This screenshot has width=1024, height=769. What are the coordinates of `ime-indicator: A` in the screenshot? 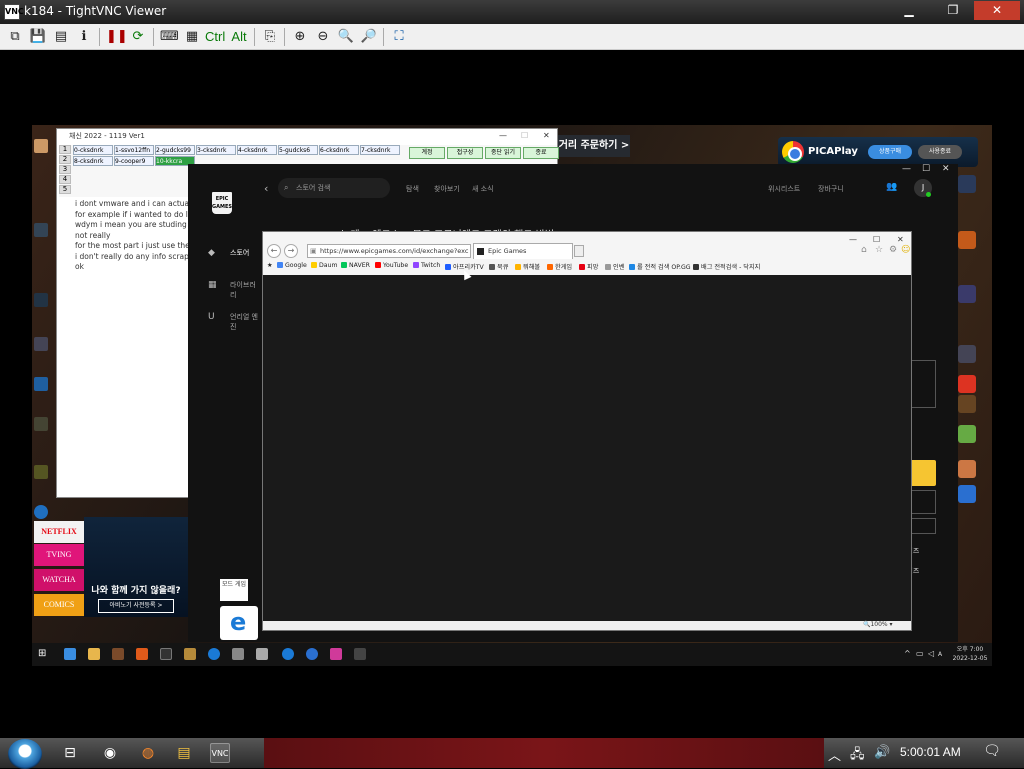 It's located at (940, 654).